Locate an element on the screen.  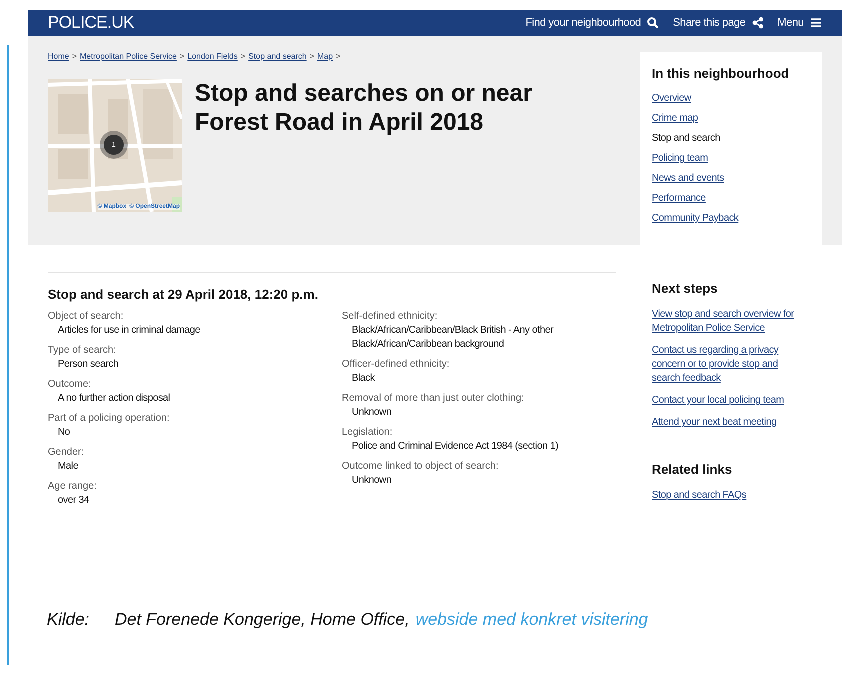
field-label: Object of search: is located at coordinates (86, 316).